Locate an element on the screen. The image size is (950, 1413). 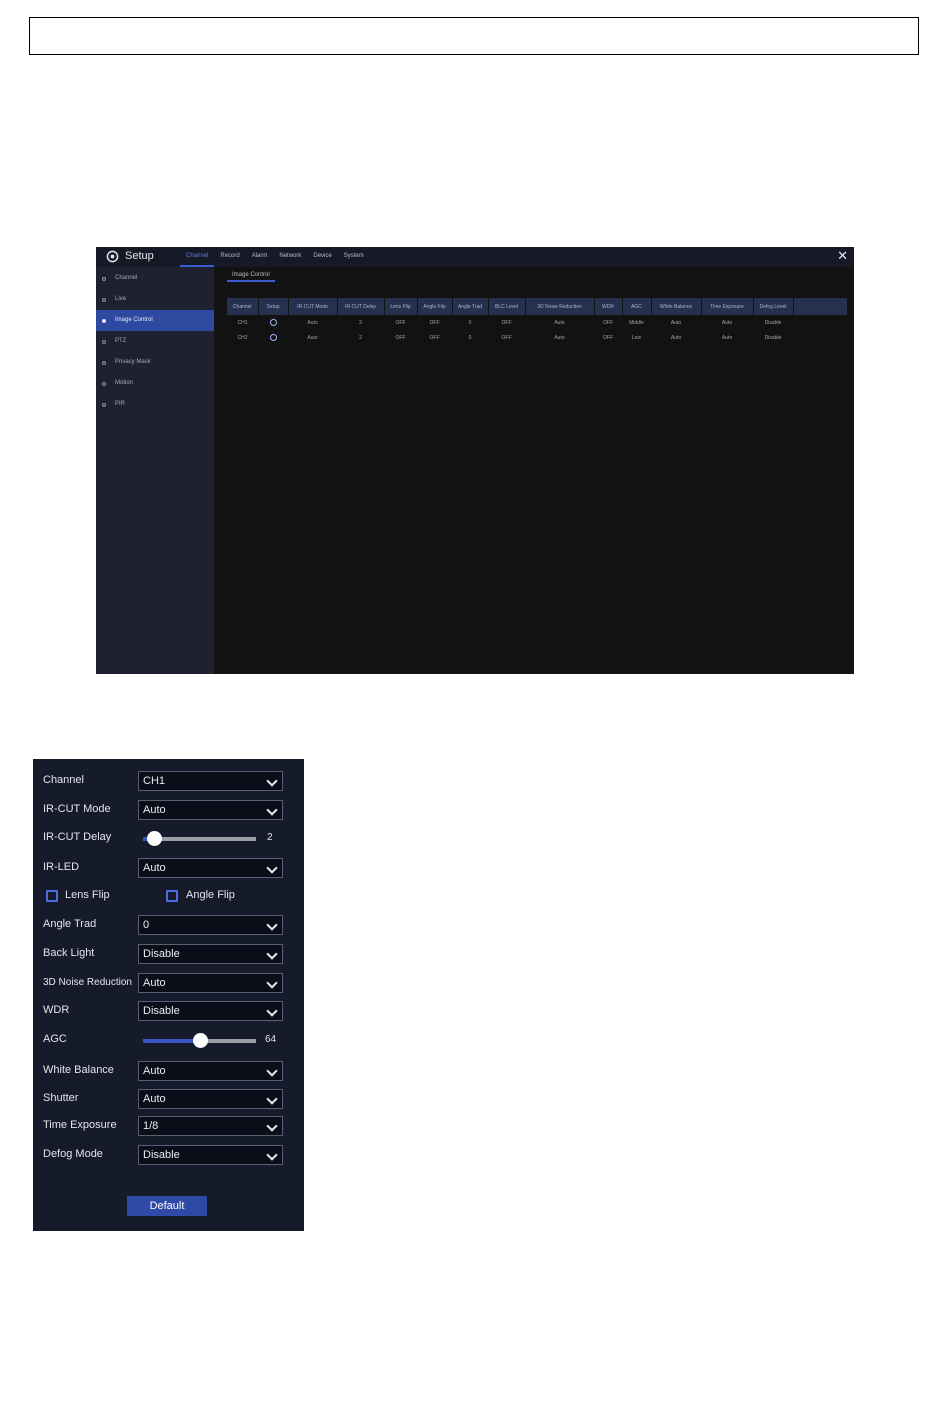
wdr-select: Disable is located at coordinates (210, 1011).